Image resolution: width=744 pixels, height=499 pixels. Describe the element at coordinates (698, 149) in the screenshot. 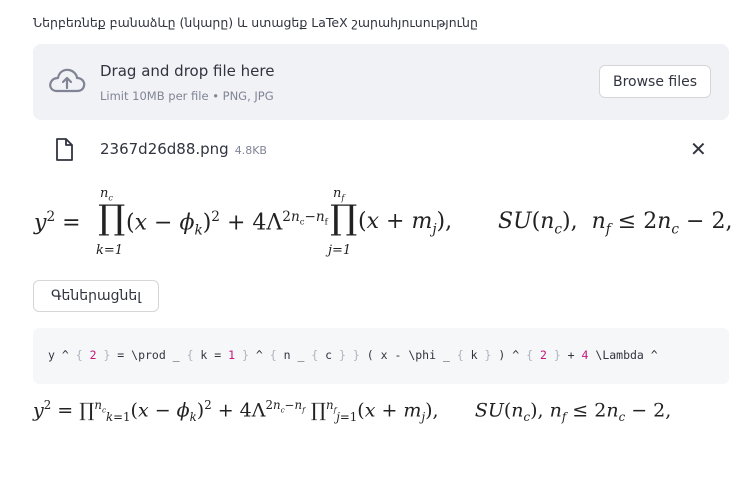

I see `close-icon: ✕` at that location.